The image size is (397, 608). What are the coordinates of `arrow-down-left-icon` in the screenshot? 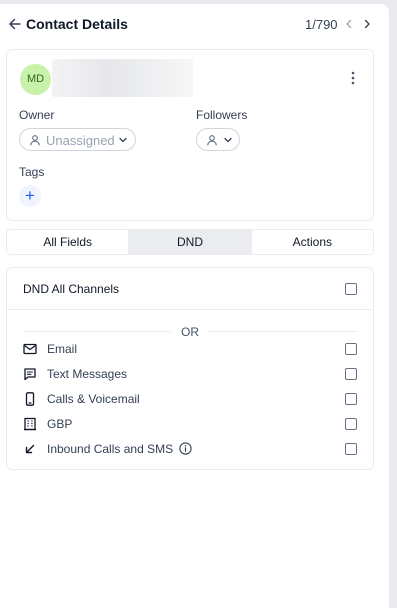 It's located at (30, 449).